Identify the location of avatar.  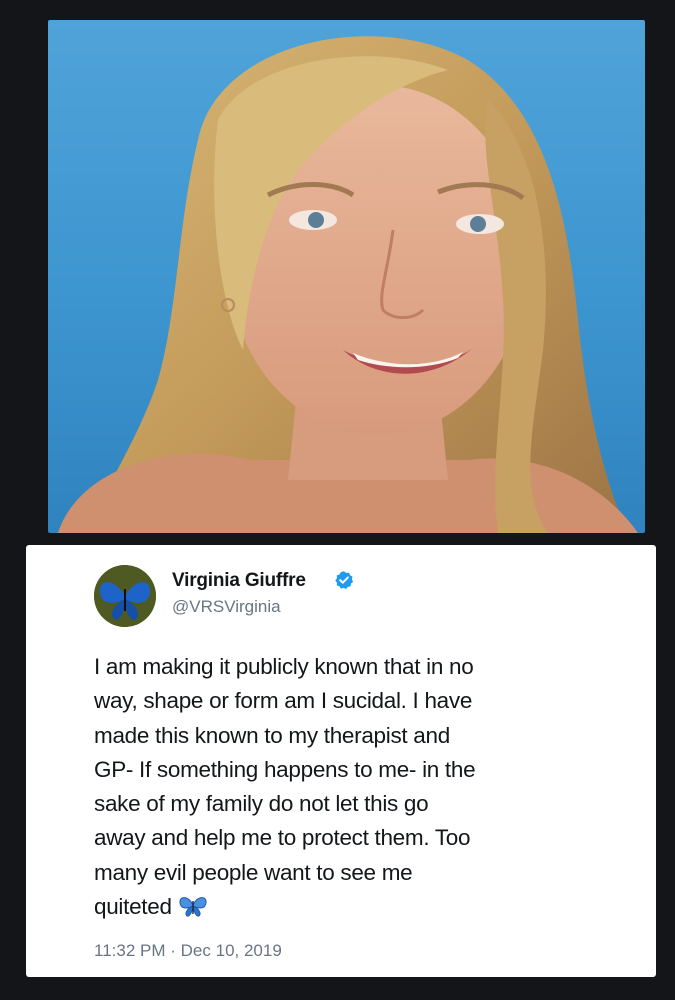
(125, 596).